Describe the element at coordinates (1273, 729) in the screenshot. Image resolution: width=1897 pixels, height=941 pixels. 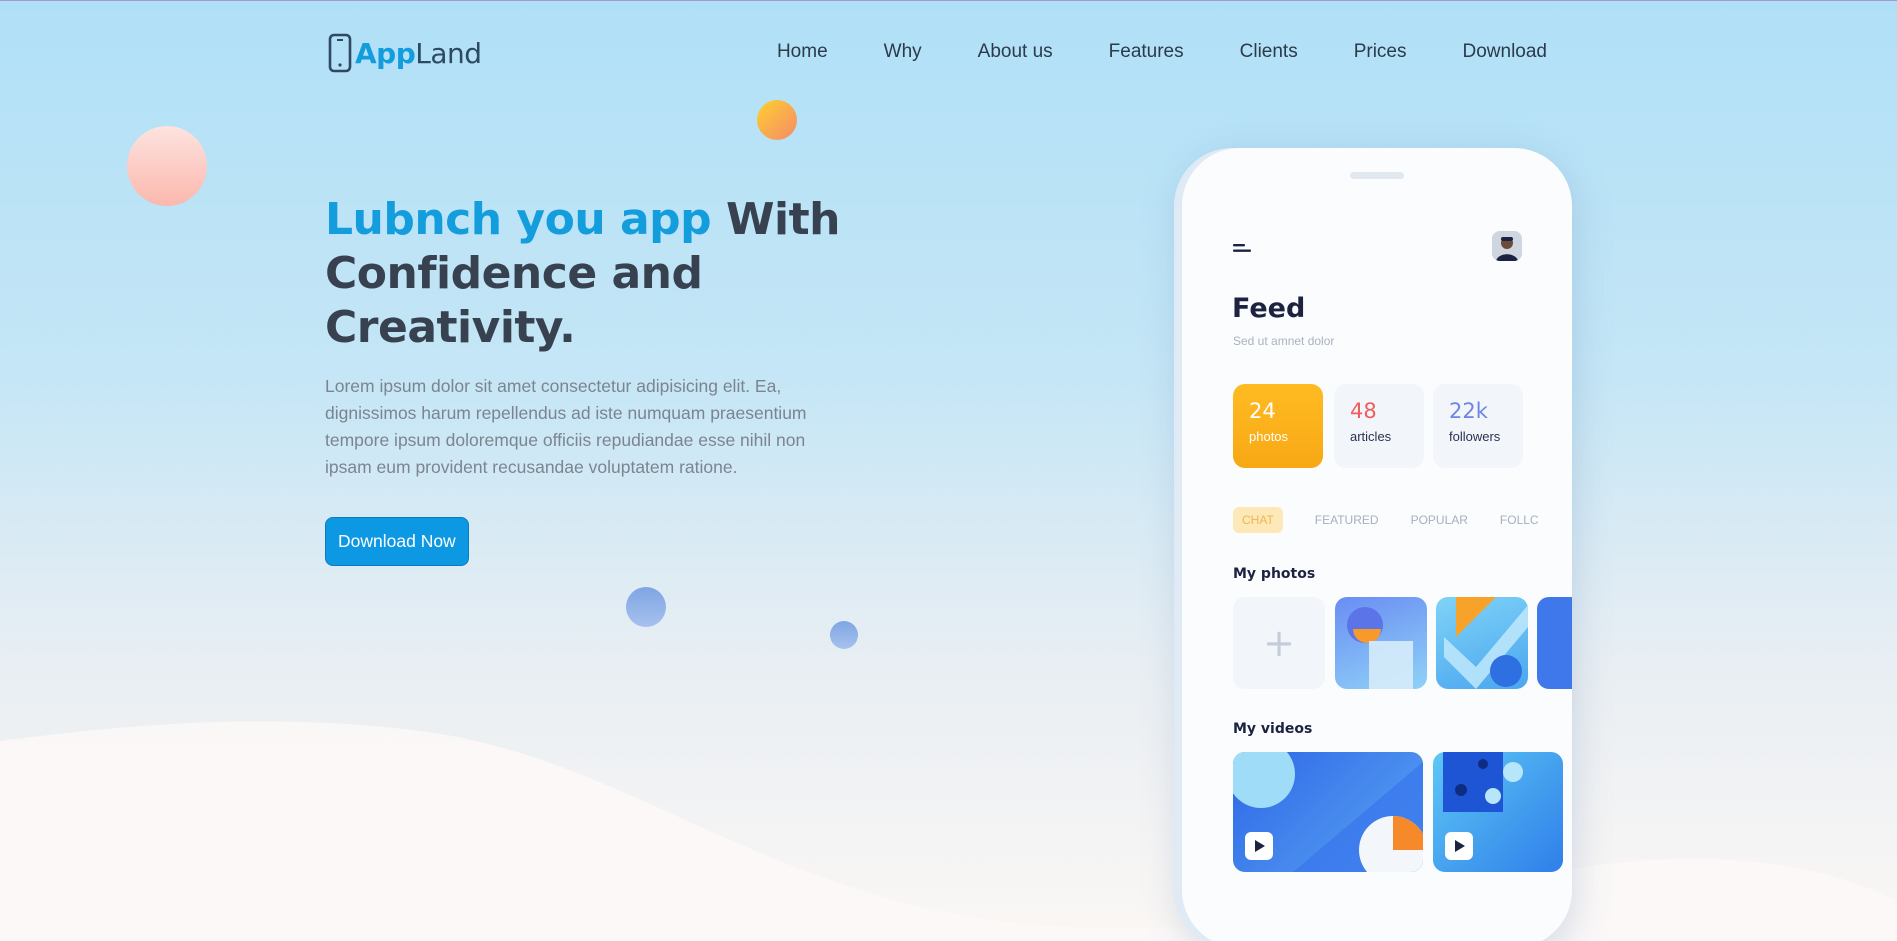
I see `my-videos-heading: My videos` at that location.